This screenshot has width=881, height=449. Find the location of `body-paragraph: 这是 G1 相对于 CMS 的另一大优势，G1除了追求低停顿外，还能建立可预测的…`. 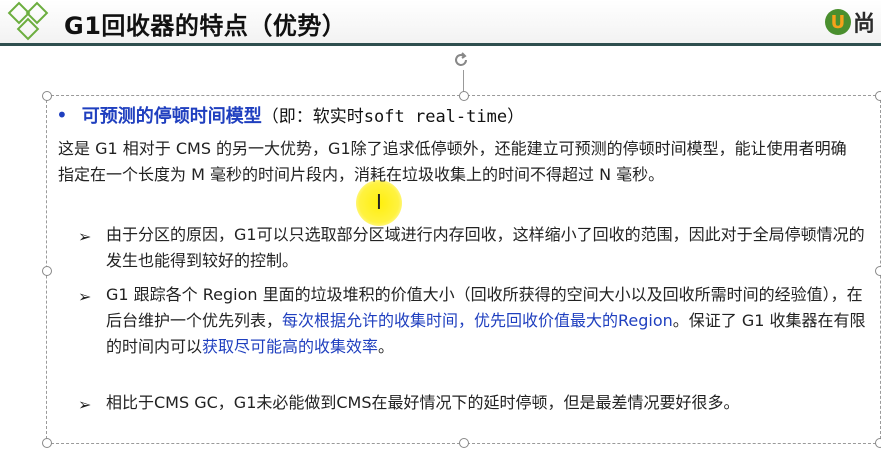

body-paragraph: 这是 G1 相对于 CMS 的另一大优势，G1除了追求低停顿外，还能建立可预测的… is located at coordinates (452, 161).